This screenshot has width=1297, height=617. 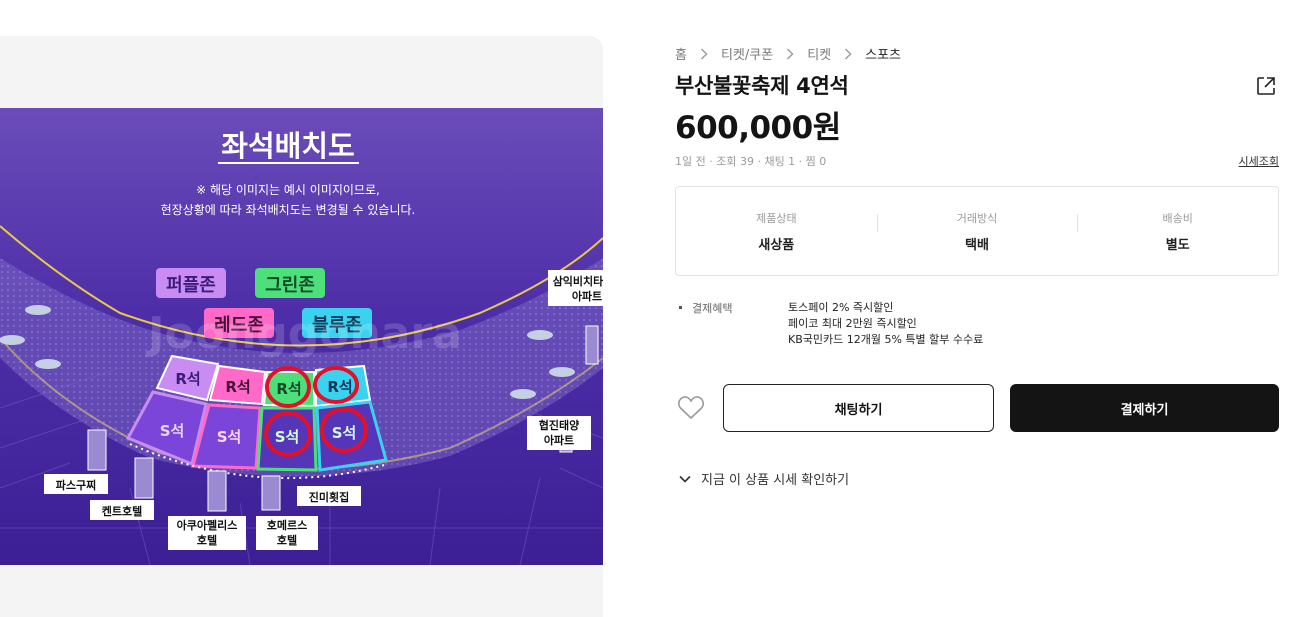 What do you see at coordinates (977, 245) in the screenshot?
I see `info-trade-method-value: 택배` at bounding box center [977, 245].